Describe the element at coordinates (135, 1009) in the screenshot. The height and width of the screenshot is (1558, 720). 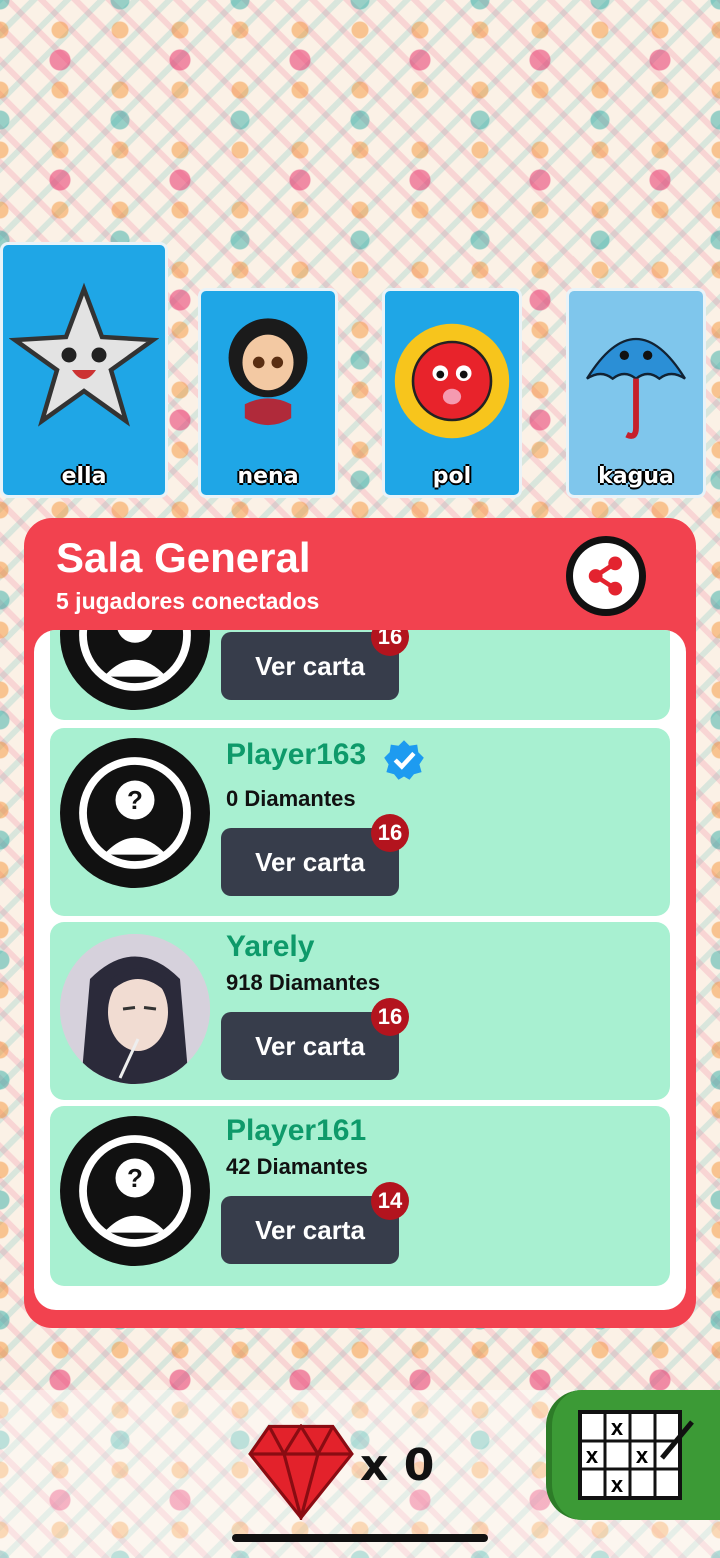
I see `avatar-photo` at that location.